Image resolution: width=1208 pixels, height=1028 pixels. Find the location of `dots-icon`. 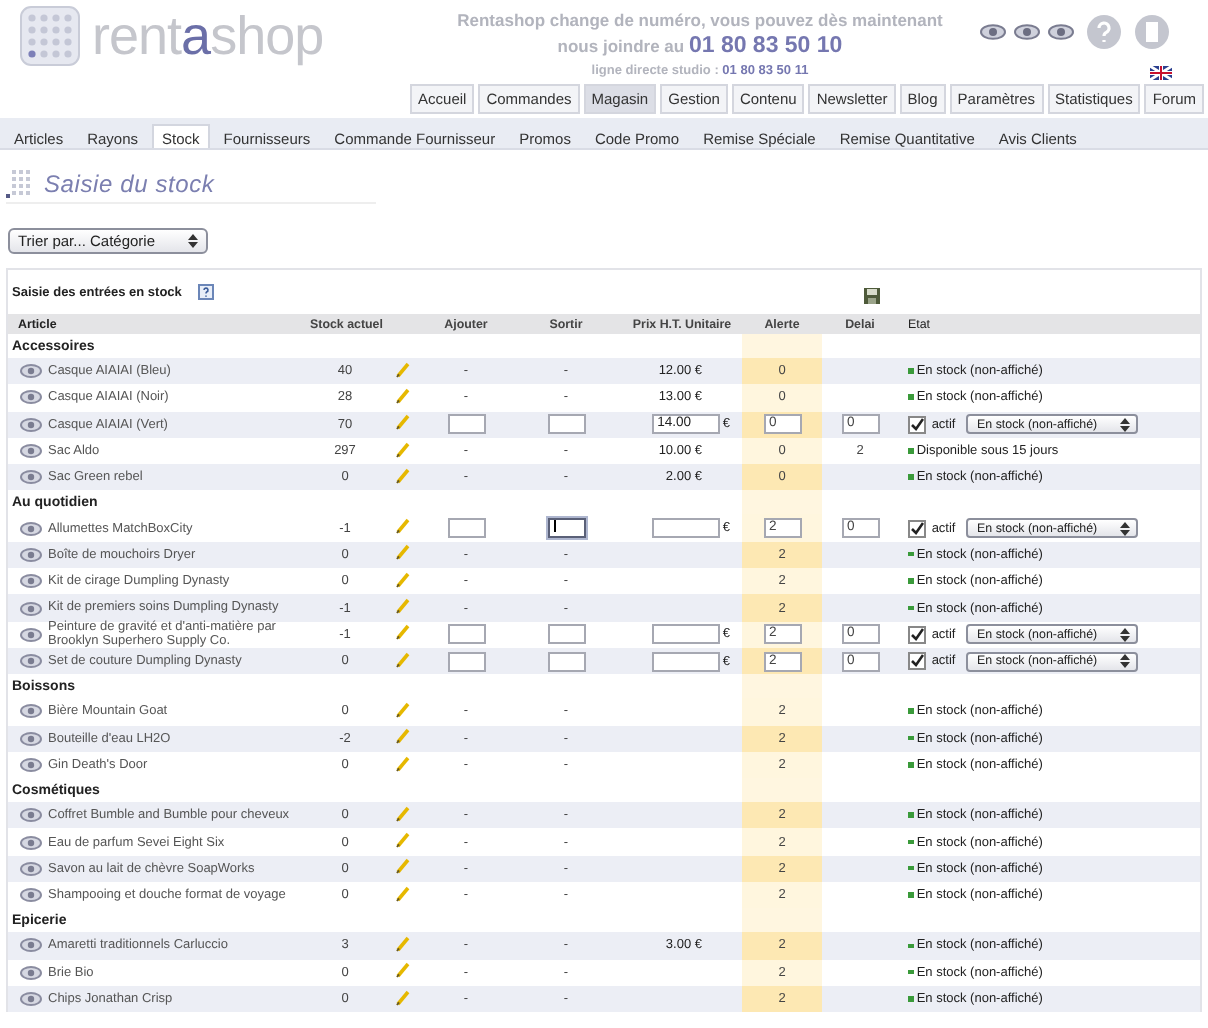

dots-icon is located at coordinates (19, 184).